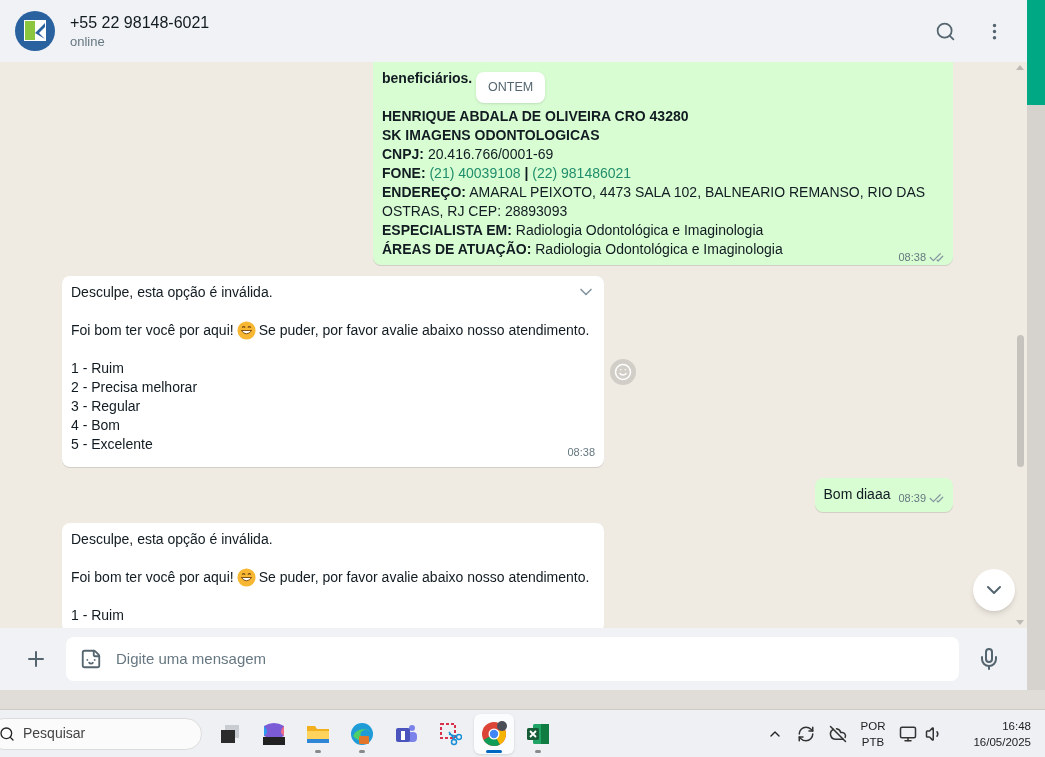 The height and width of the screenshot is (757, 1045). Describe the element at coordinates (475, 173) in the screenshot. I see `phone-link: (21) 40039108` at that location.